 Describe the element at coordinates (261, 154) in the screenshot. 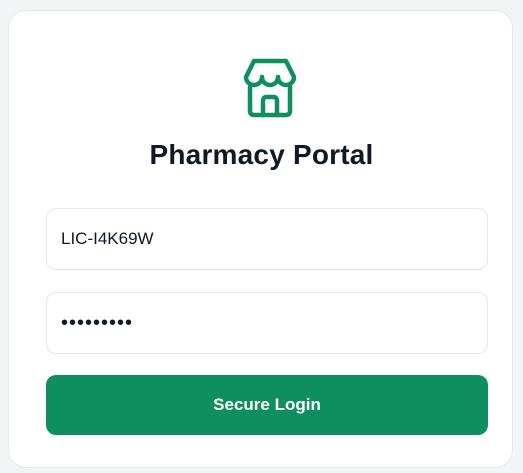

I see `page-title: Pharmacy Portal` at that location.